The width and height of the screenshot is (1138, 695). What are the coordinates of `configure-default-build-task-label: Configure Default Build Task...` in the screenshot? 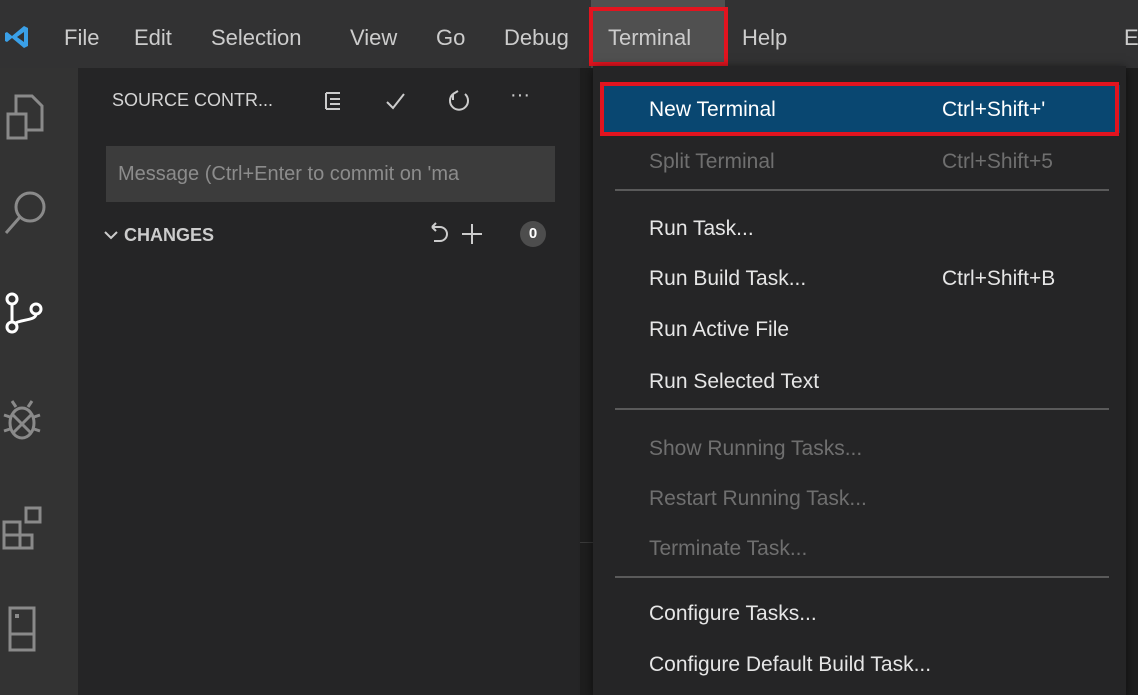 It's located at (790, 664).